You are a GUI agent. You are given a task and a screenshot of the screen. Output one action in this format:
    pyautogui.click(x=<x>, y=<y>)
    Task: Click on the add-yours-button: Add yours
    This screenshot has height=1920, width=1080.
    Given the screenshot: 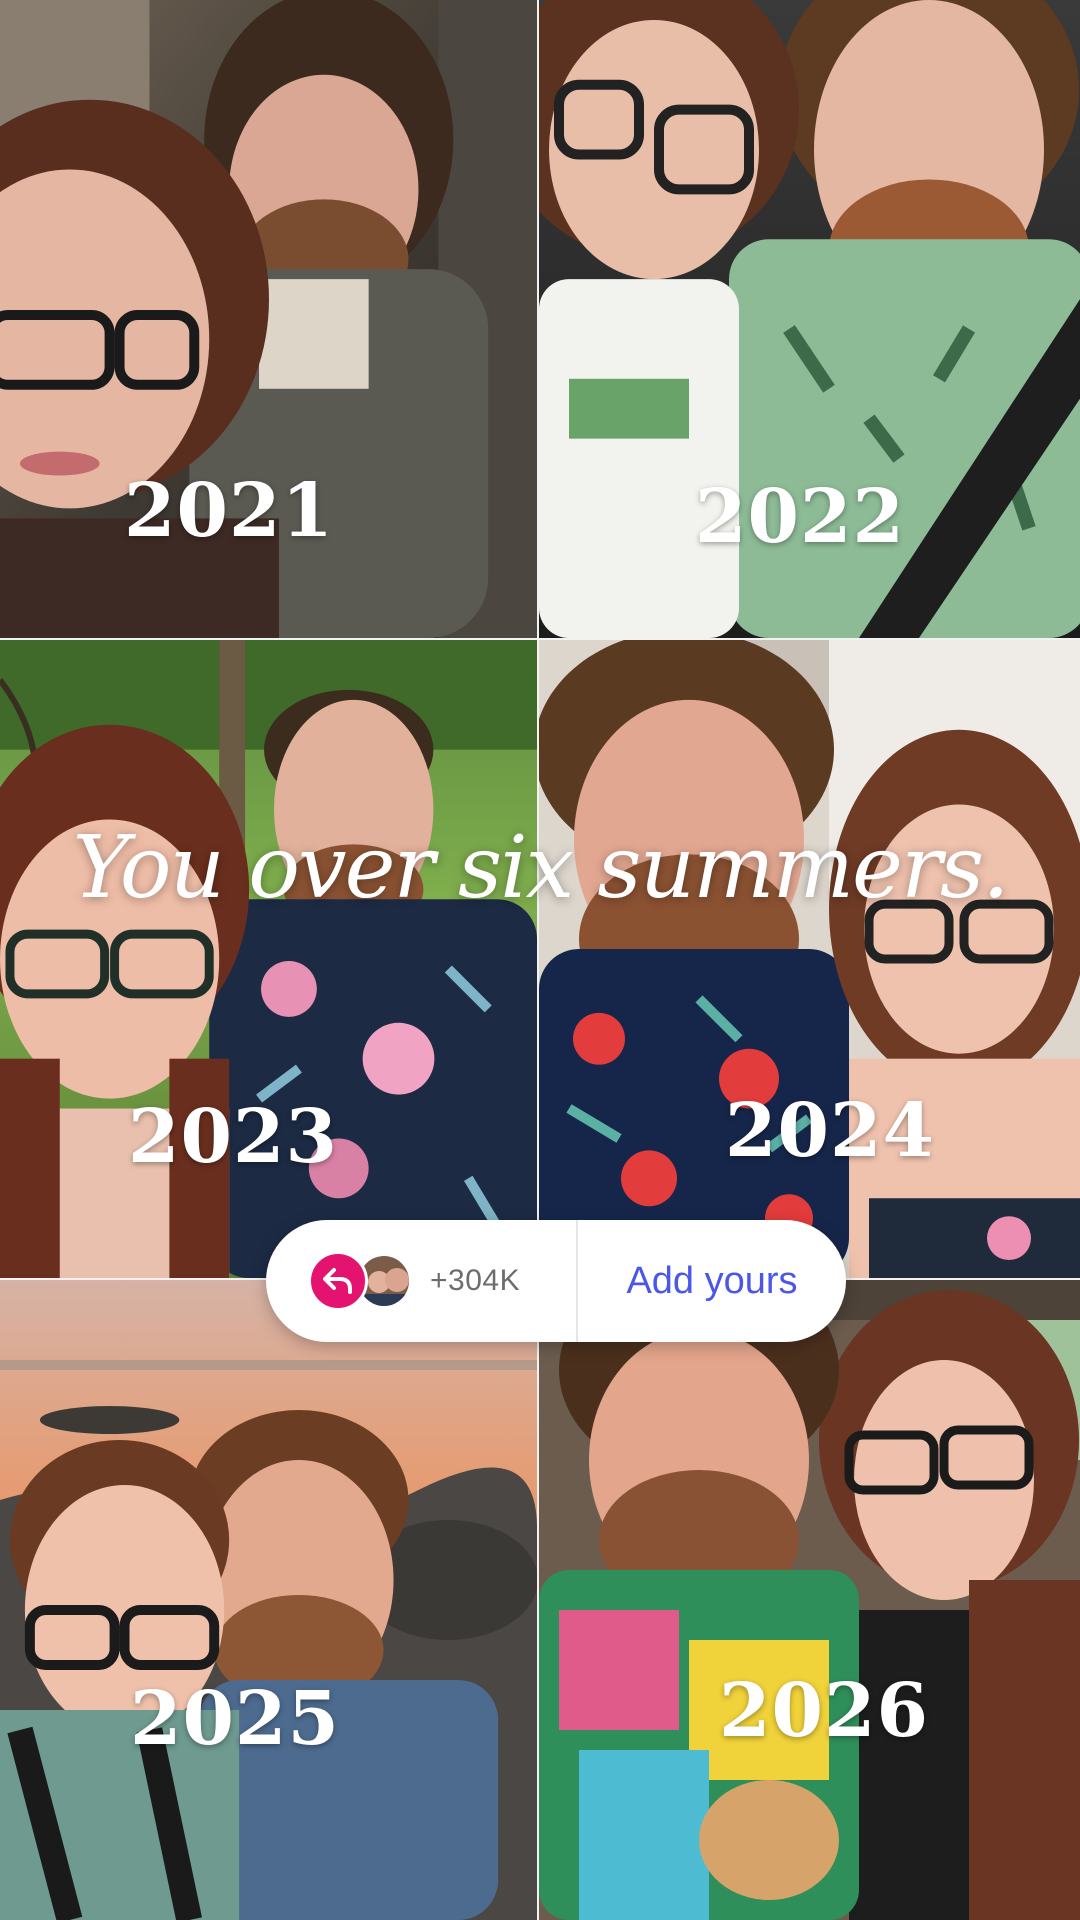 What is the action you would take?
    pyautogui.click(x=712, y=1281)
    